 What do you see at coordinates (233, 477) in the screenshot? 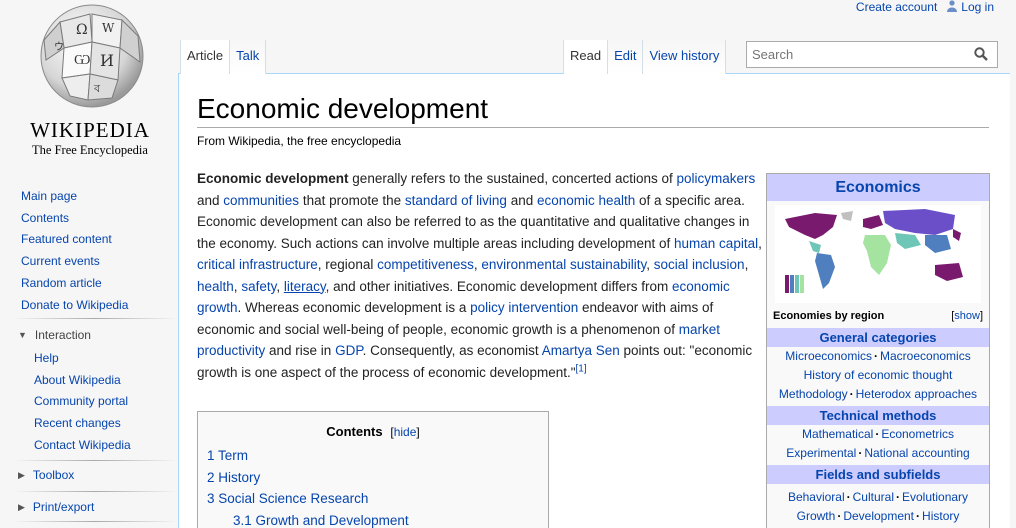
I see `toc-item-history: 2 History` at bounding box center [233, 477].